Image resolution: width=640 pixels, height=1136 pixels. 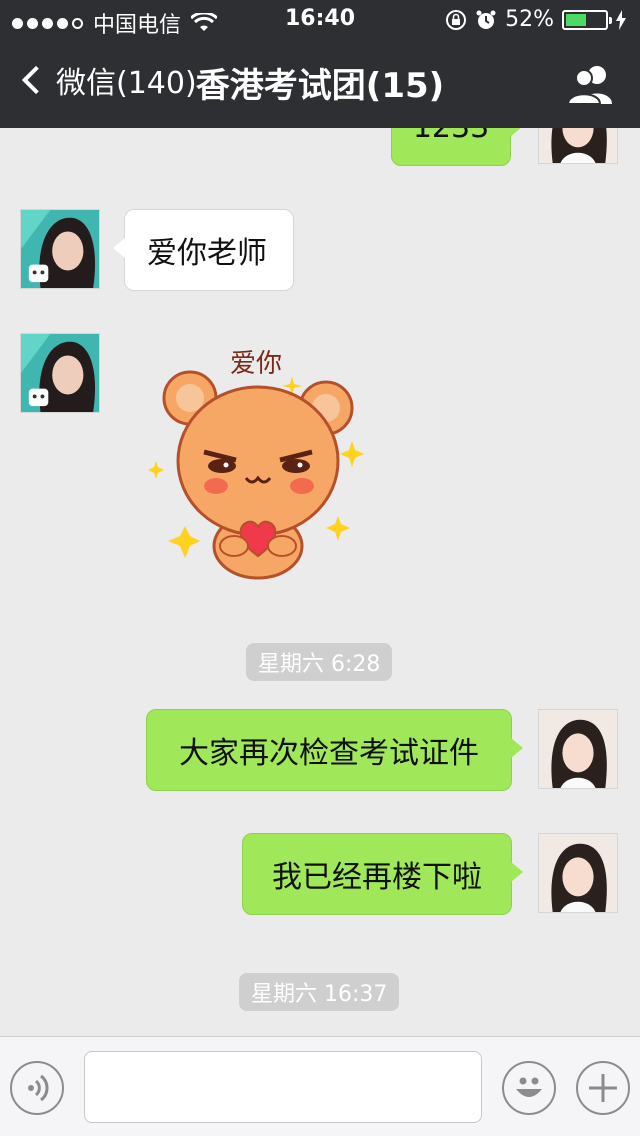 I want to click on status-right: 52%, so click(x=535, y=19).